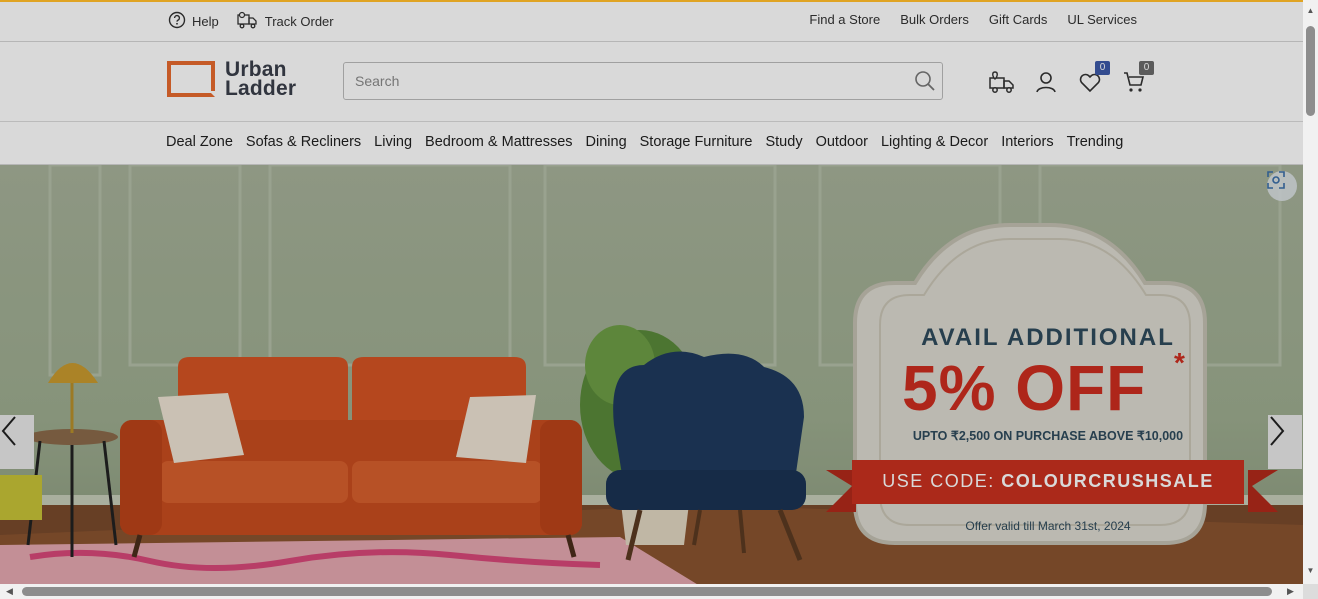 The height and width of the screenshot is (599, 1318). I want to click on find-store-link: Find a Store, so click(844, 19).